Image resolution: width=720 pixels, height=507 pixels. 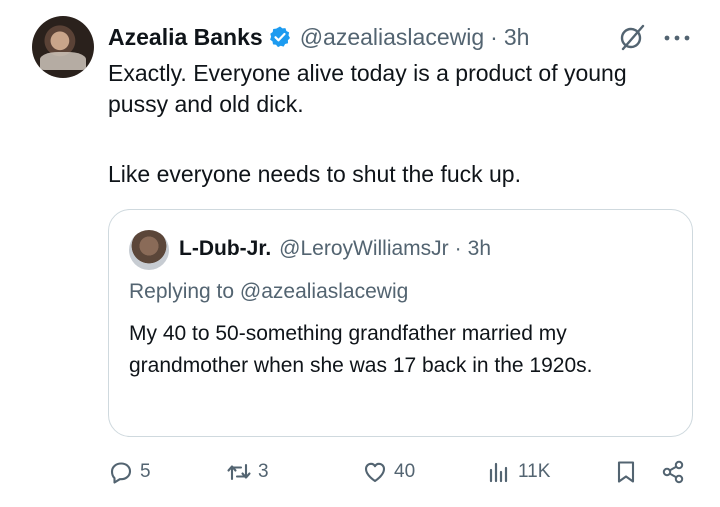 I want to click on action-bar: 5 3 40 11K, so click(x=403, y=472).